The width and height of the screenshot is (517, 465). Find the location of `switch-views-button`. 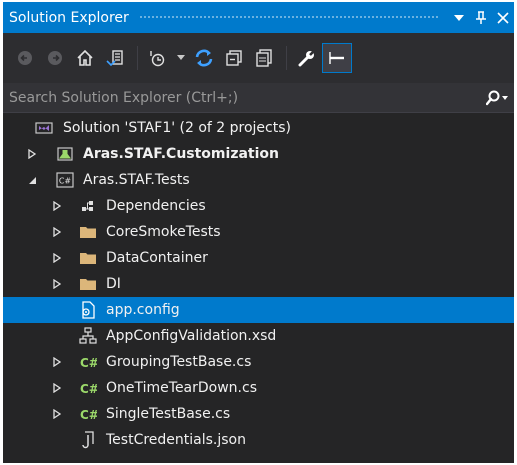

switch-views-button is located at coordinates (115, 58).